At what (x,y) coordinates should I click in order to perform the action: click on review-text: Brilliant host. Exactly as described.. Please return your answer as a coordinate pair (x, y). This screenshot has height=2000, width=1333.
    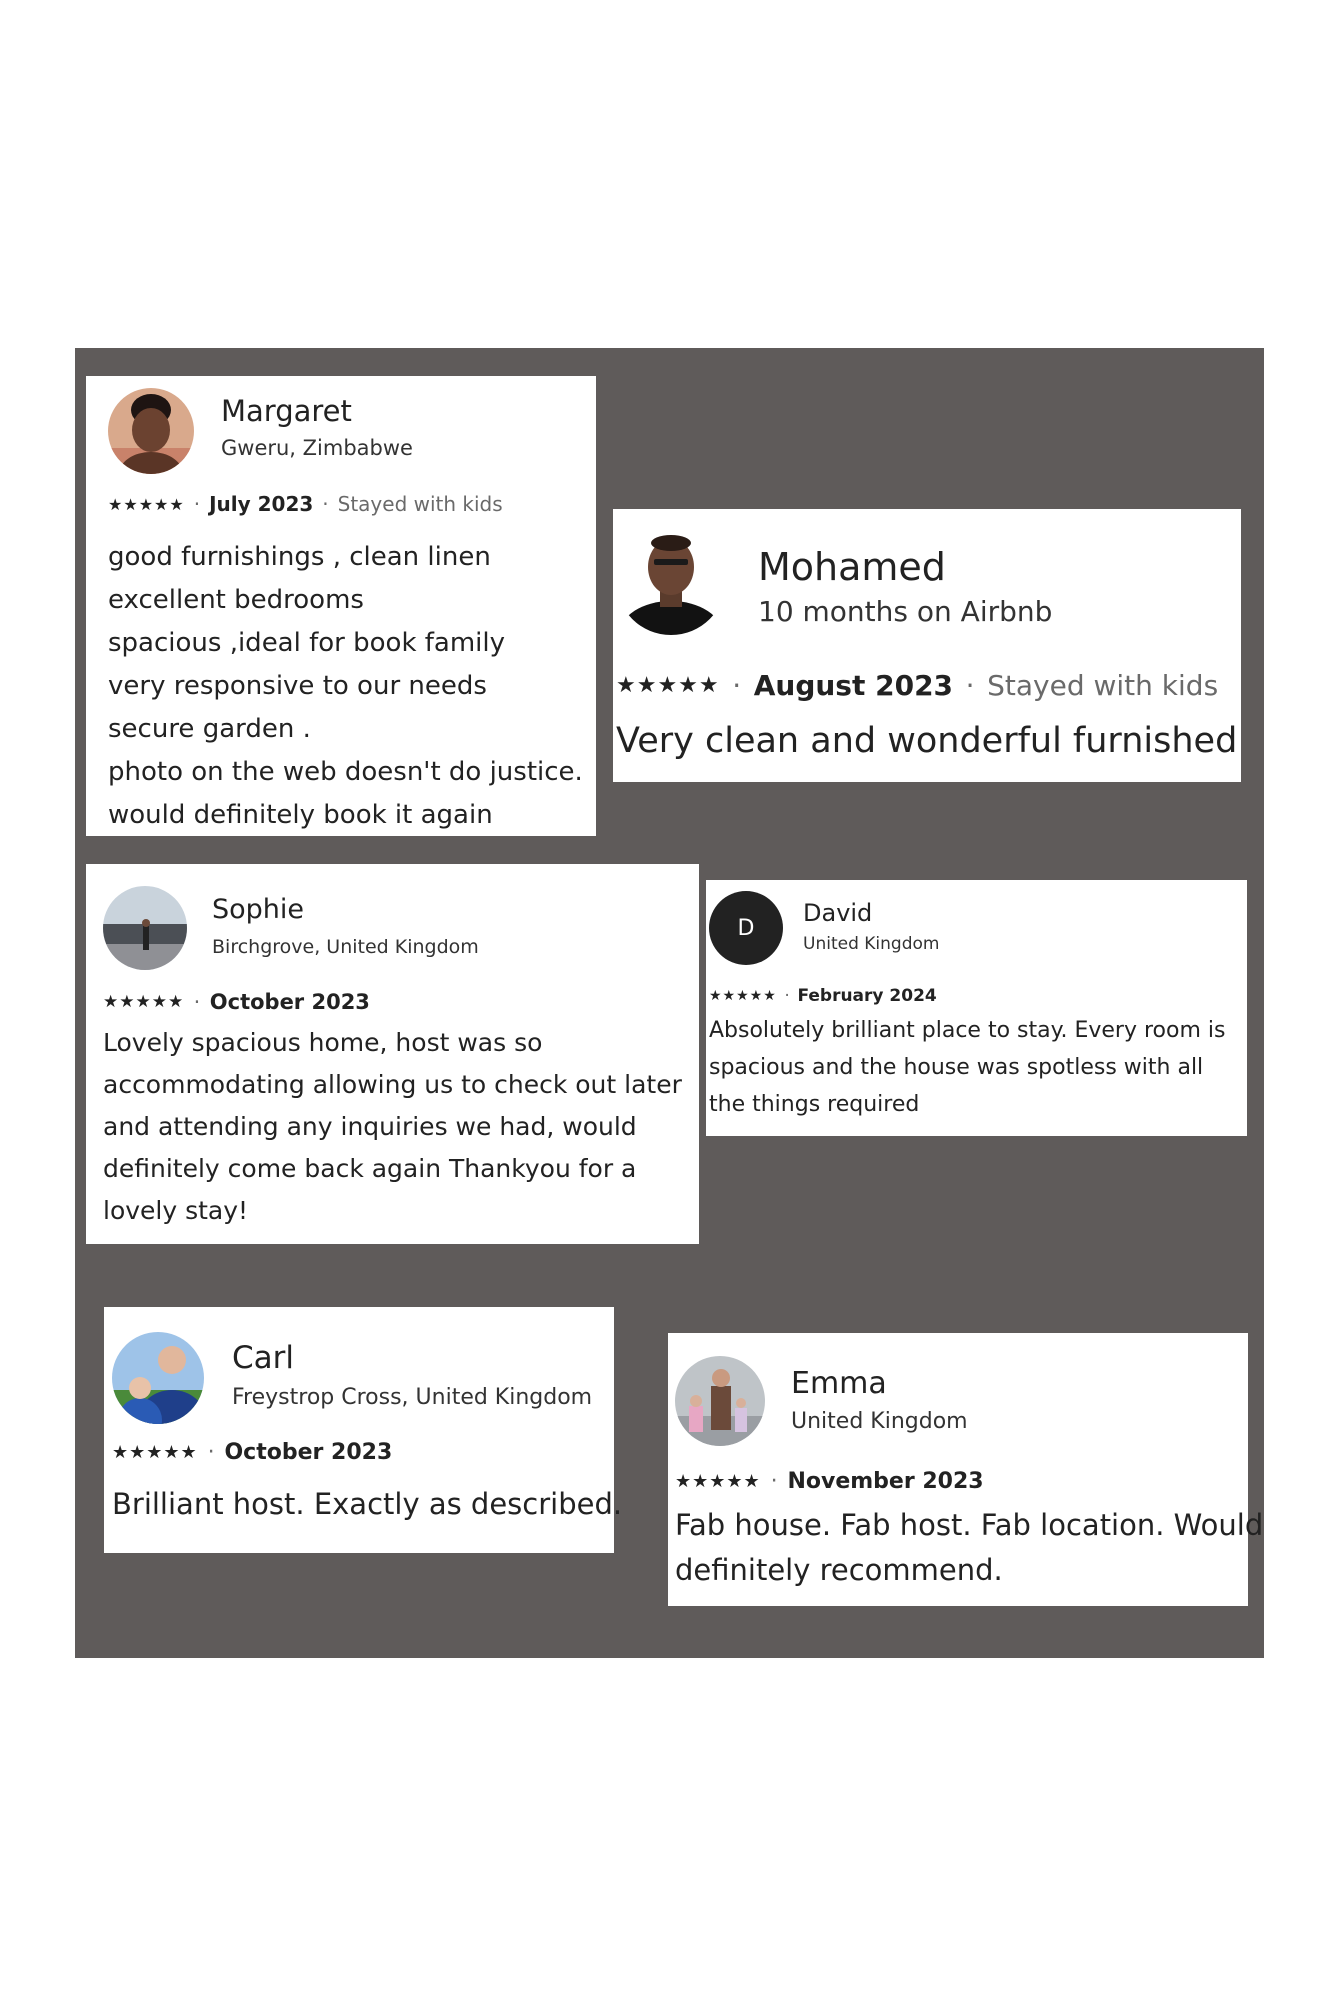
    Looking at the image, I should click on (367, 1504).